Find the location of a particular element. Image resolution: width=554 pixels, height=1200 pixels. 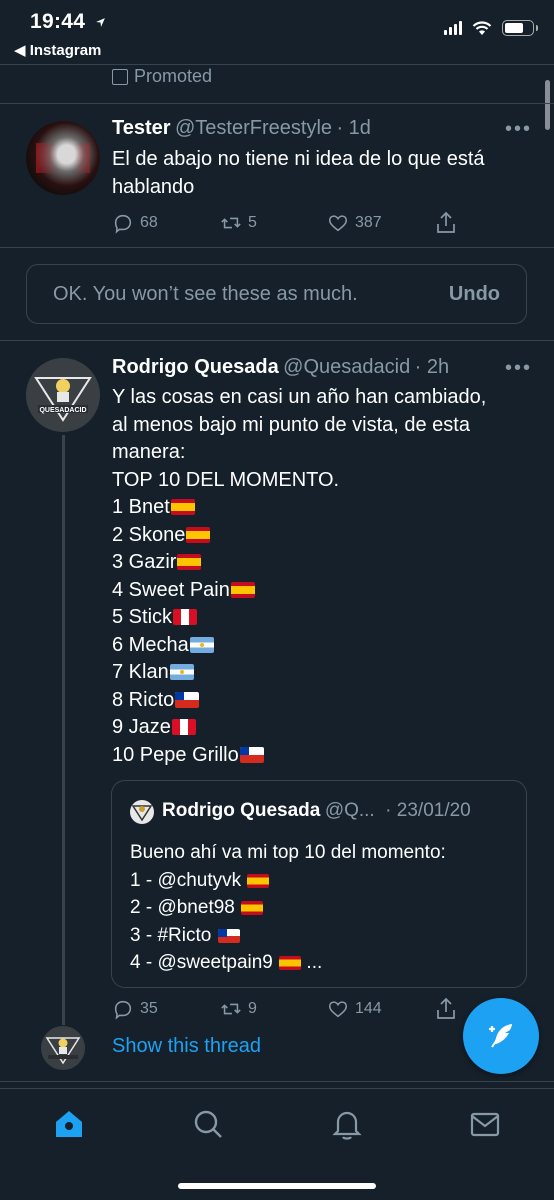

promoted-label: Promoted is located at coordinates (162, 76).